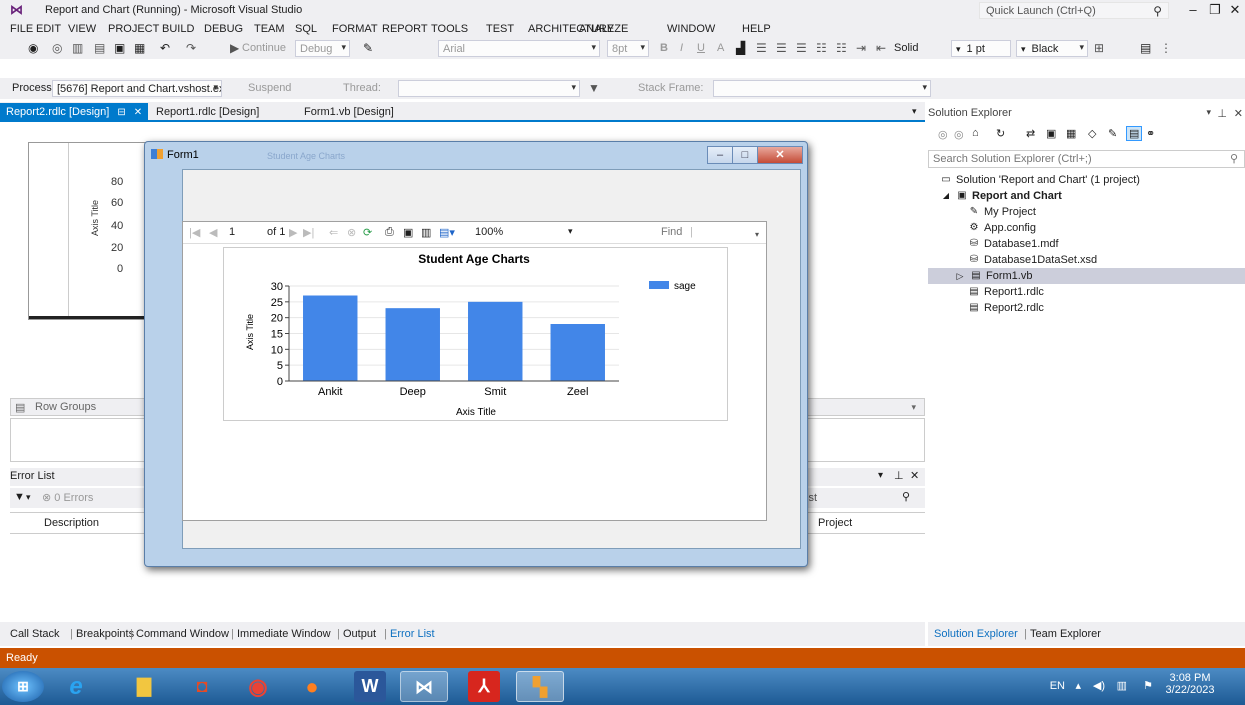 The width and height of the screenshot is (1245, 705). Describe the element at coordinates (981, 48) in the screenshot. I see `line-width-dropdown: ▾ 1 pt` at that location.